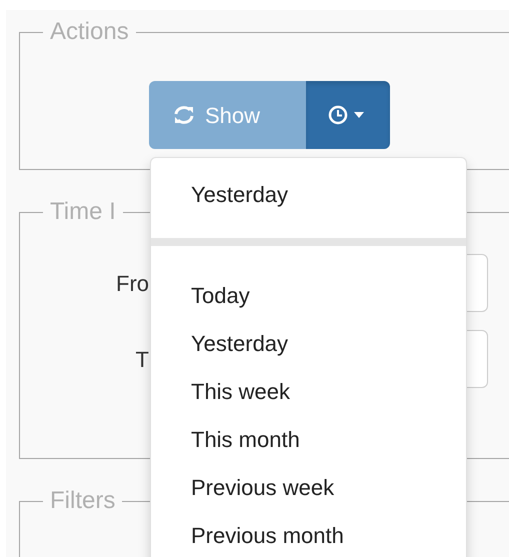 This screenshot has height=557, width=509. What do you see at coordinates (184, 115) in the screenshot?
I see `refresh-icon` at bounding box center [184, 115].